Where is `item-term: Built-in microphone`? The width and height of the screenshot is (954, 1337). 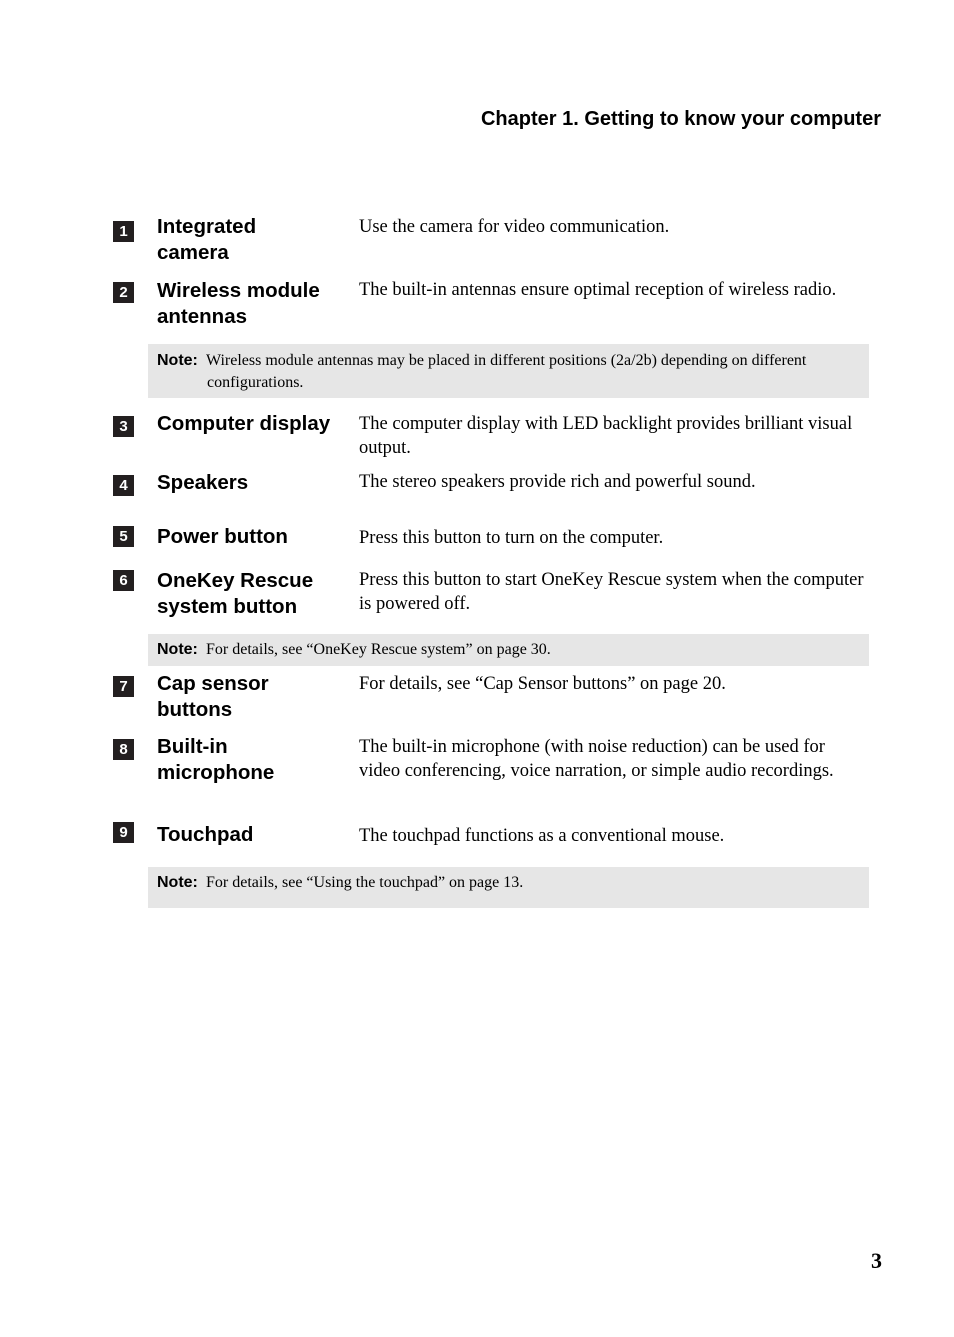
item-term: Built-in microphone is located at coordinates (216, 759).